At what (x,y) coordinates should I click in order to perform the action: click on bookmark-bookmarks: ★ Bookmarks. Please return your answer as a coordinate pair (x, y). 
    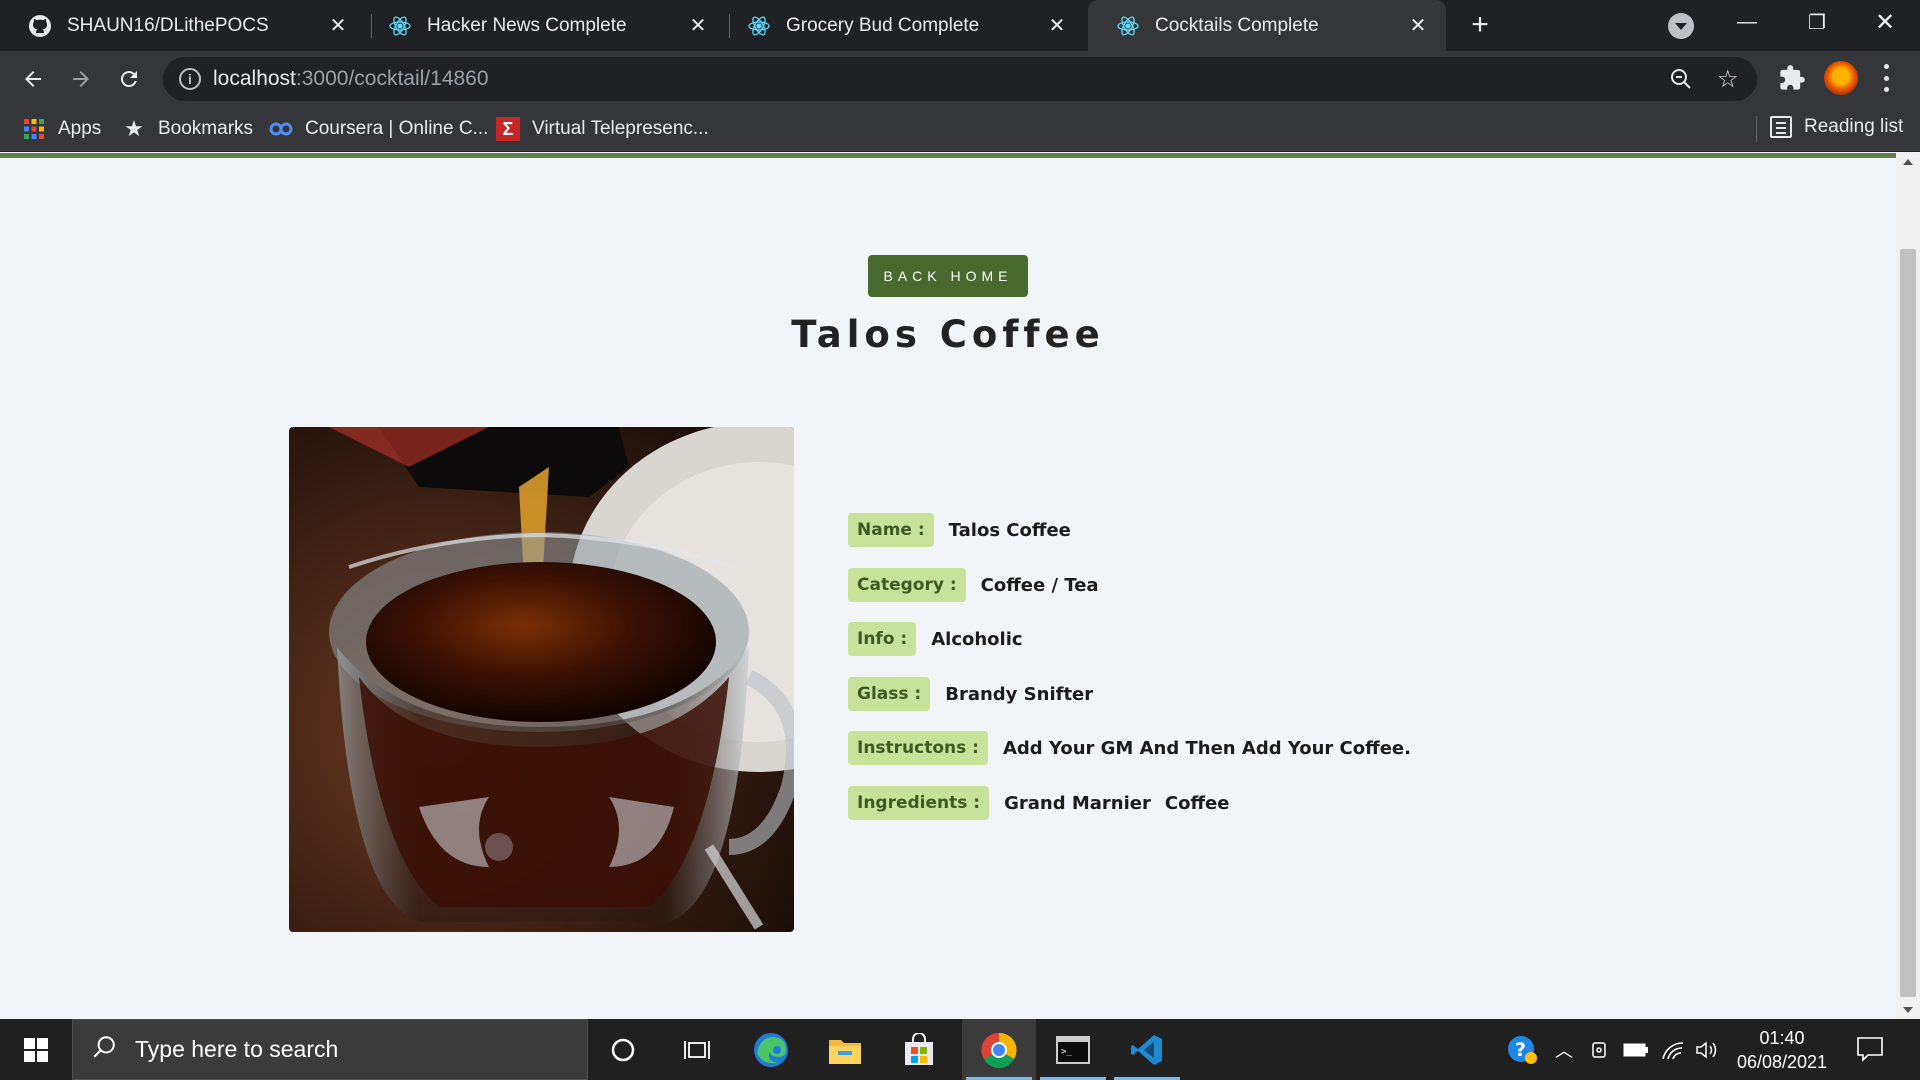
    Looking at the image, I should click on (187, 129).